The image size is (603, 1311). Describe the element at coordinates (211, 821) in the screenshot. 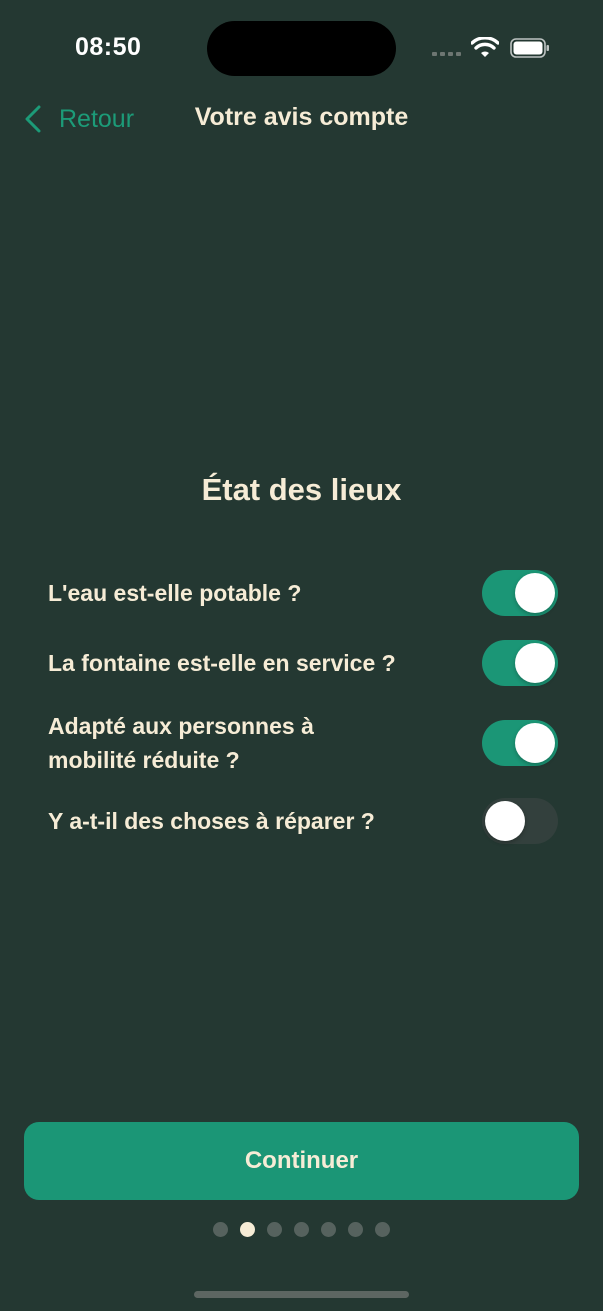

I see `question-label: Y a-t-il des choses à réparer ?` at that location.